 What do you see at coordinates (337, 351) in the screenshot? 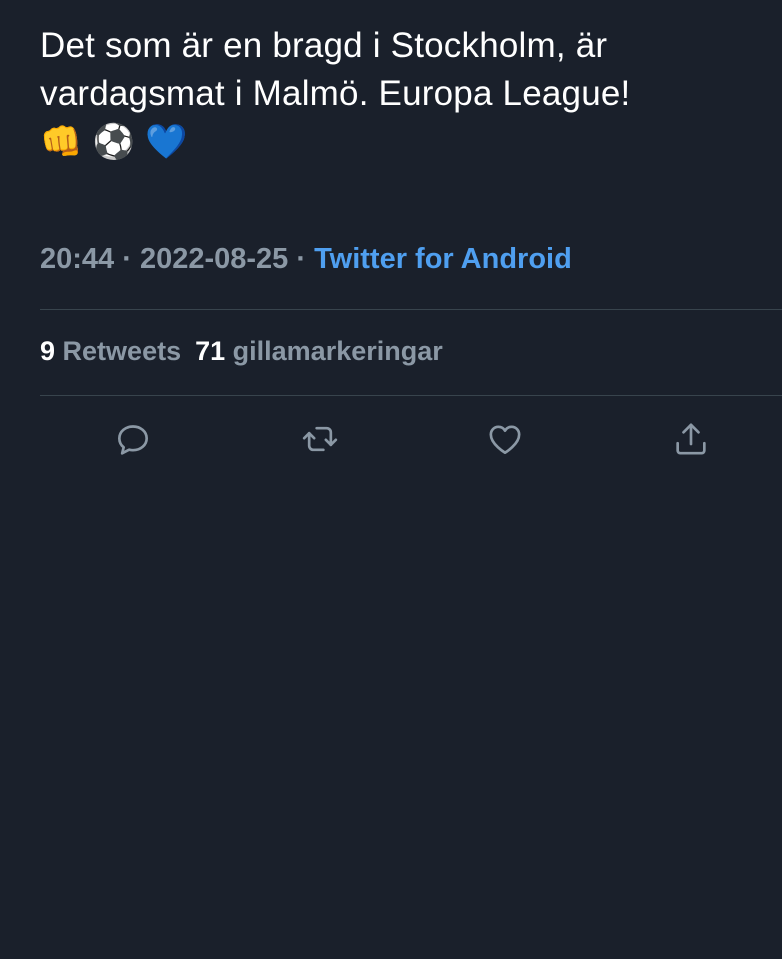
I see `likes-label: gillamarkeringar` at bounding box center [337, 351].